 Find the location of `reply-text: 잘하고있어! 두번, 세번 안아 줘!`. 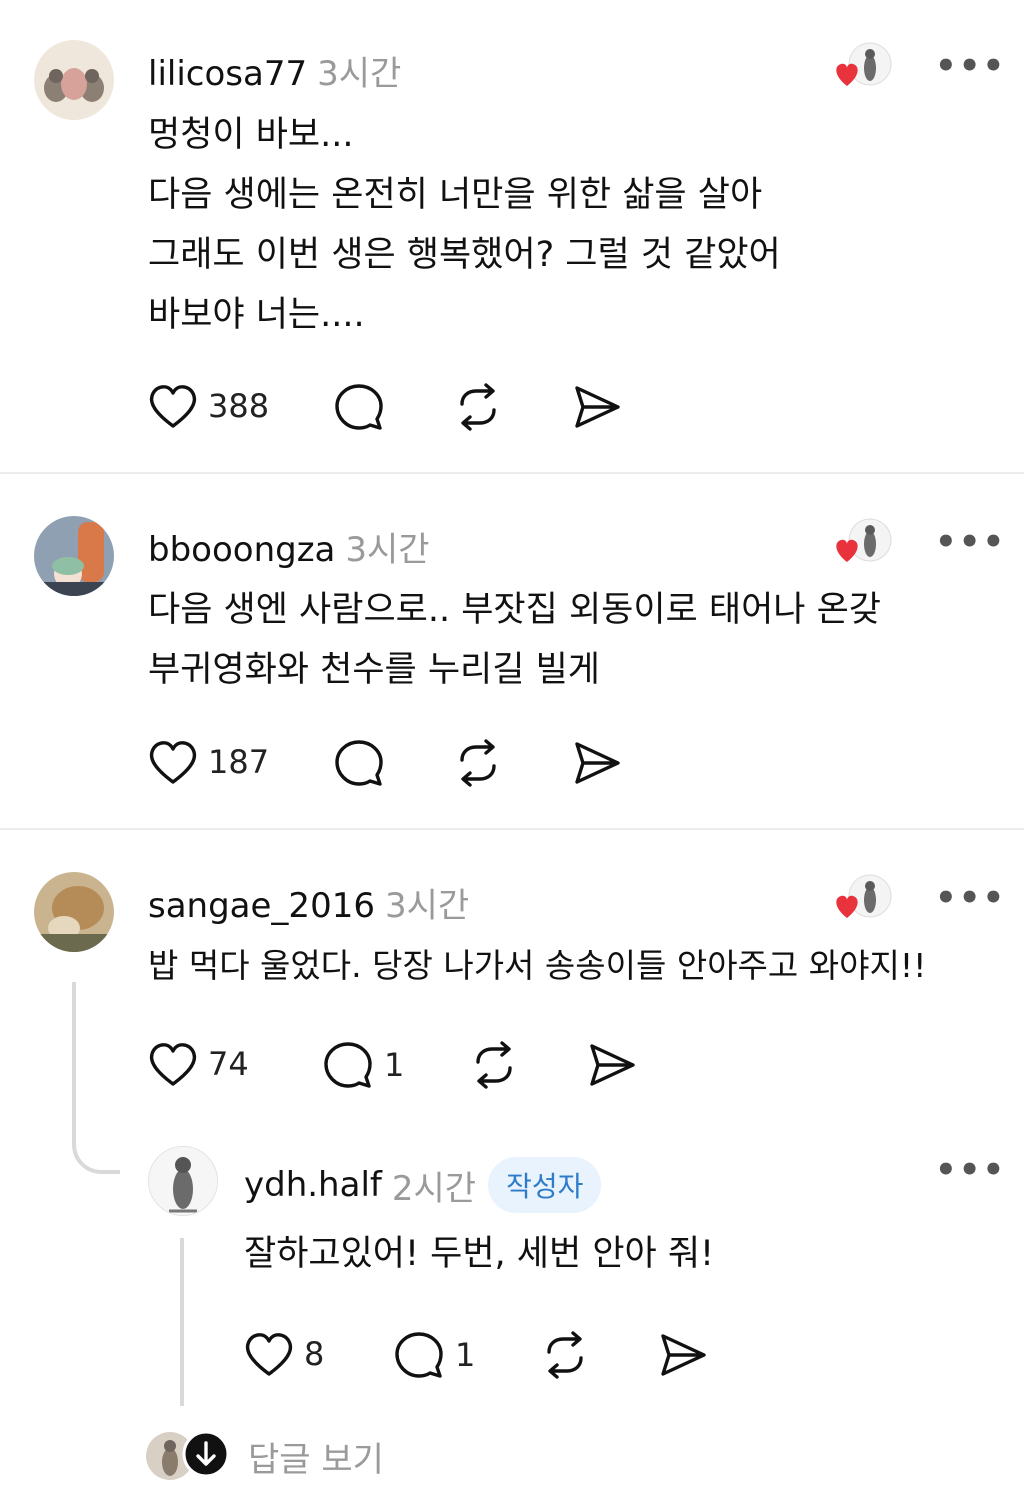

reply-text: 잘하고있어! 두번, 세번 안아 줘! is located at coordinates (479, 1254).